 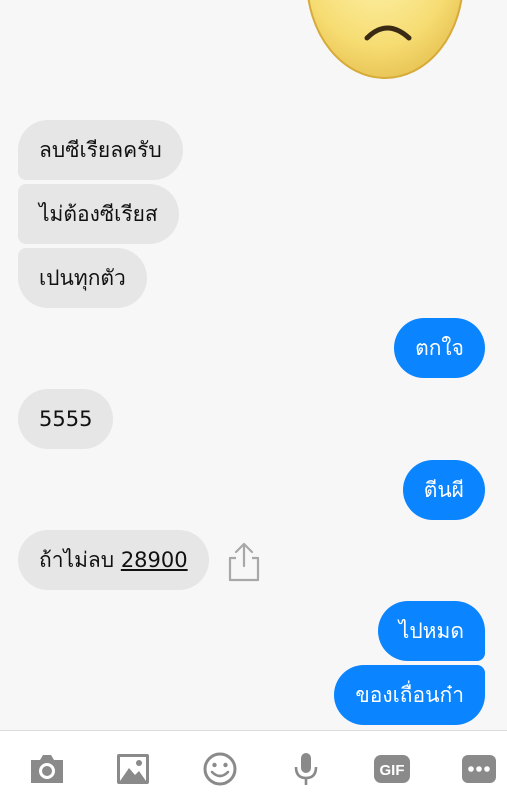 I want to click on message-incoming: 5555, so click(x=66, y=419).